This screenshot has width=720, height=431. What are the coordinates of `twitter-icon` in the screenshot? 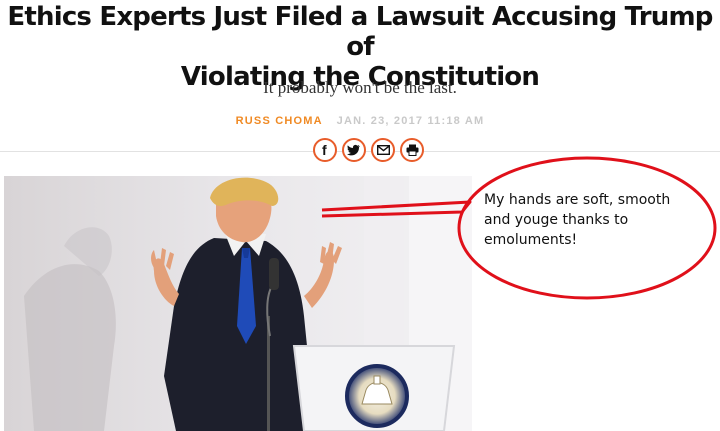 It's located at (353, 150).